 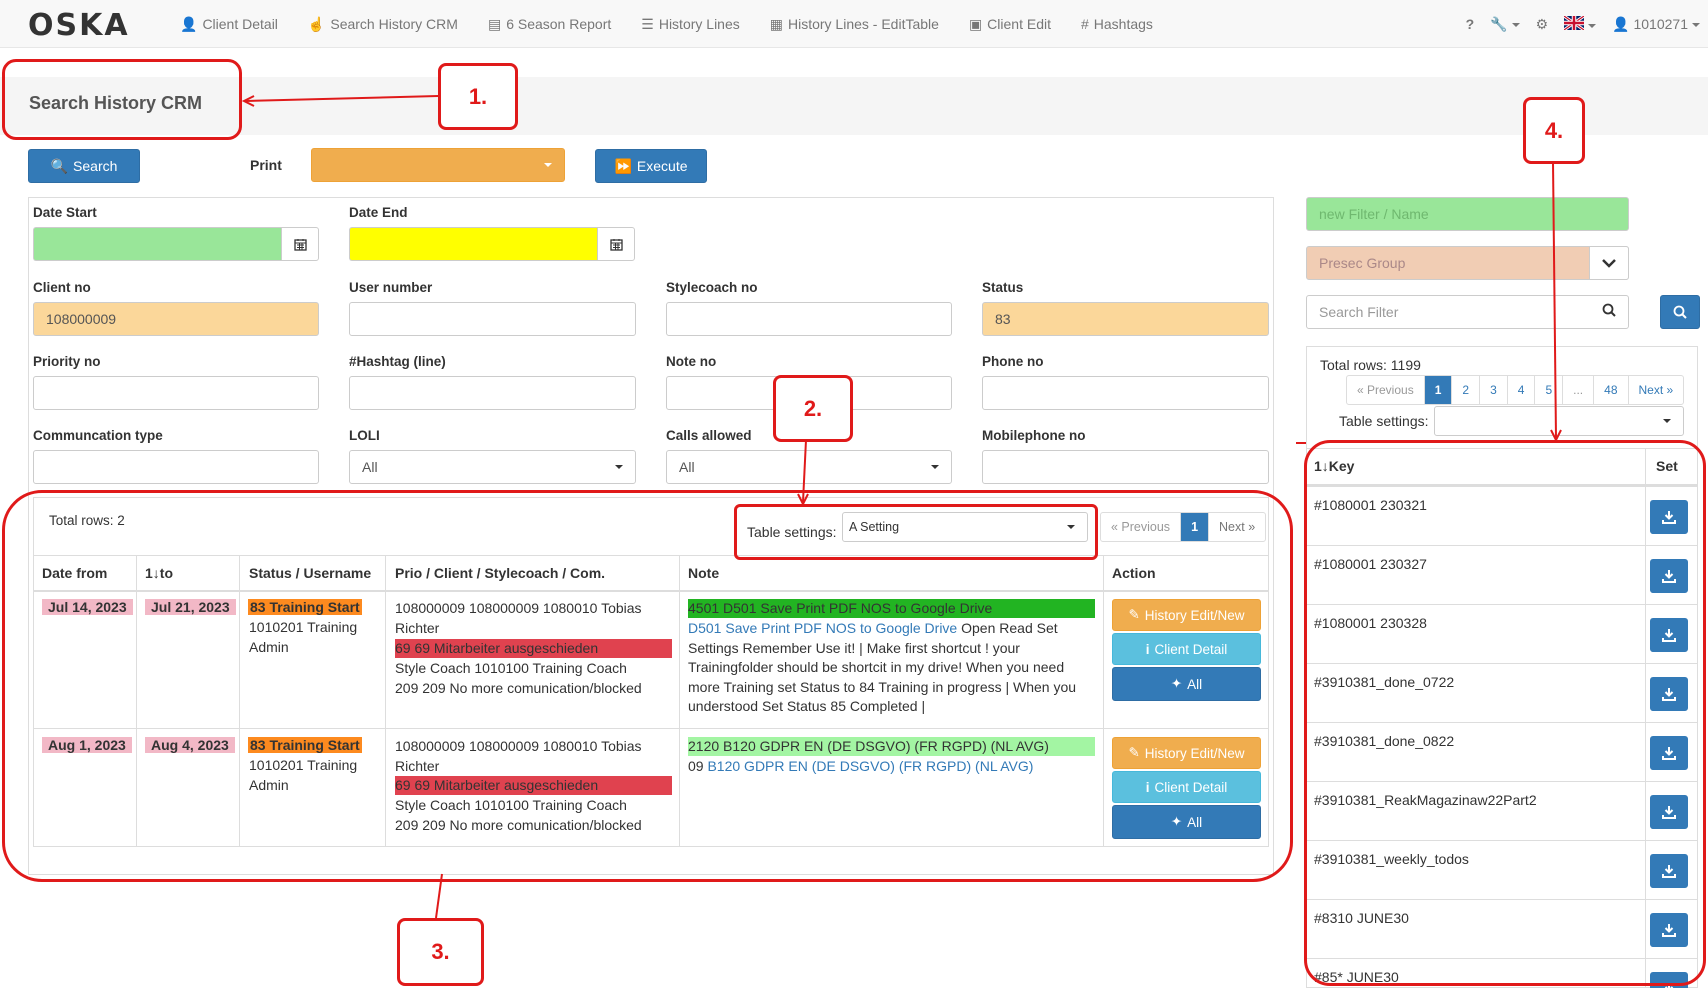 What do you see at coordinates (1301, 443) in the screenshot?
I see `annotation-tick` at bounding box center [1301, 443].